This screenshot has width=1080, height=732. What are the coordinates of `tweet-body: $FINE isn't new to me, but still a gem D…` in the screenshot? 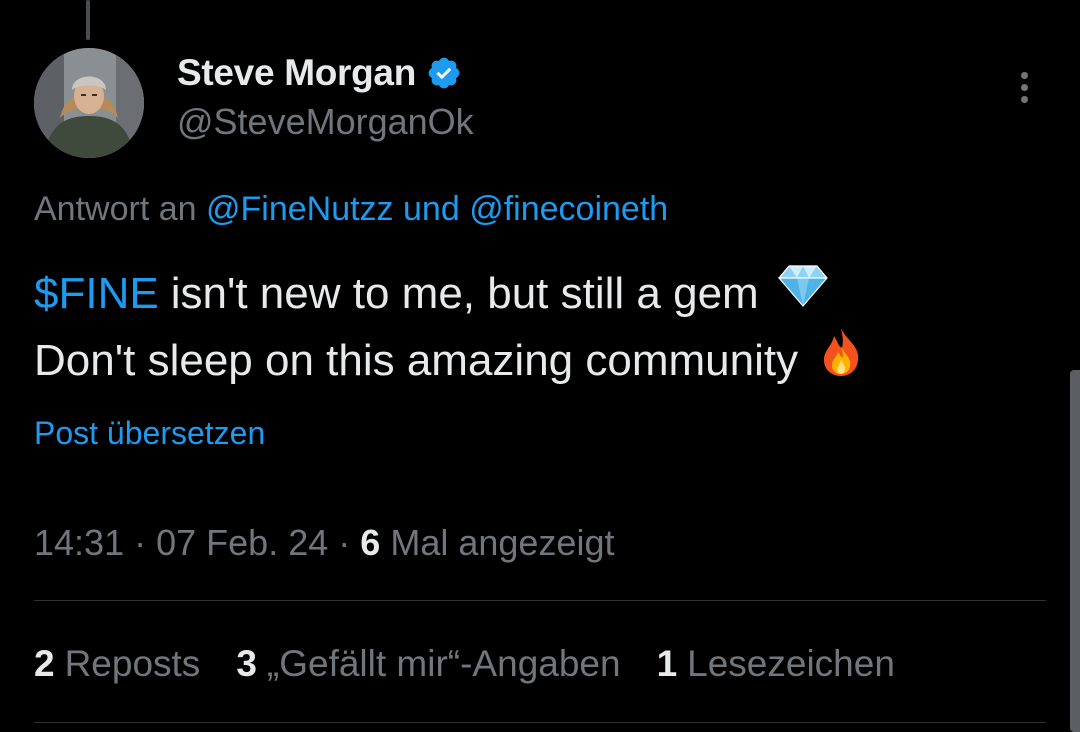 It's located at (449, 329).